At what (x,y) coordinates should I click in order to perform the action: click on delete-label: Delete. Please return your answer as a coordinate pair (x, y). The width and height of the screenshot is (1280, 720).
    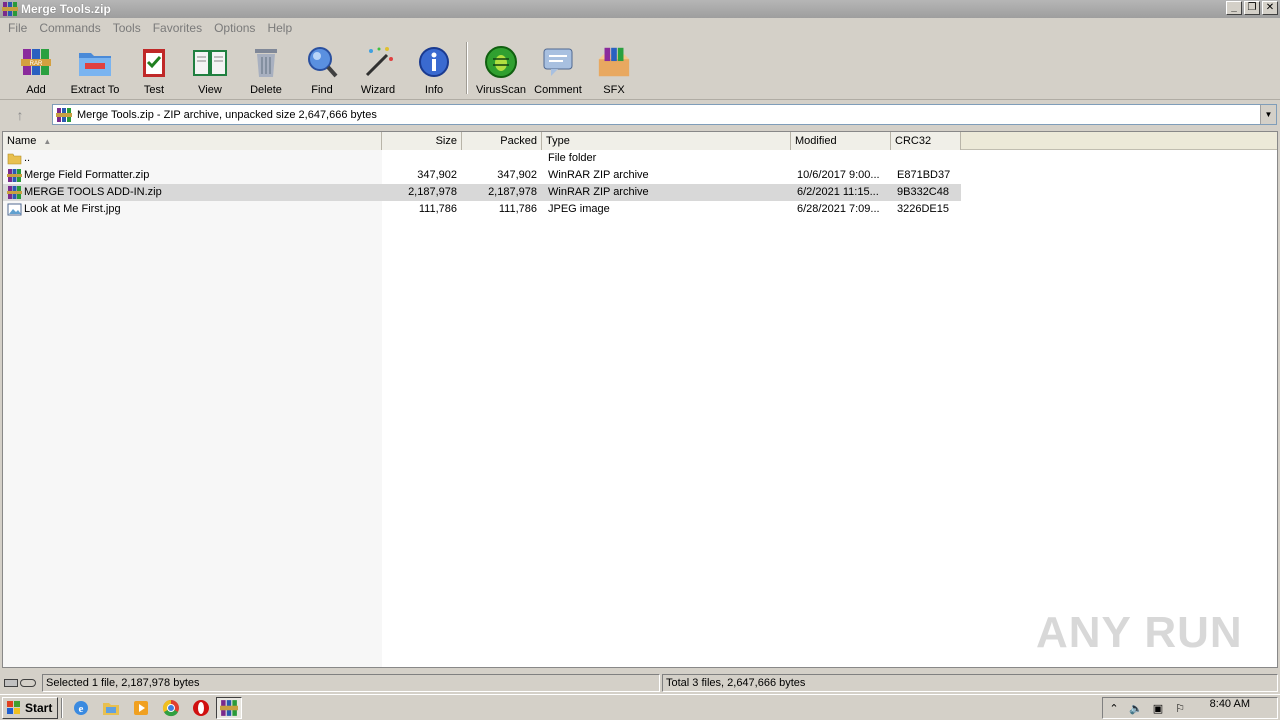
    Looking at the image, I should click on (266, 90).